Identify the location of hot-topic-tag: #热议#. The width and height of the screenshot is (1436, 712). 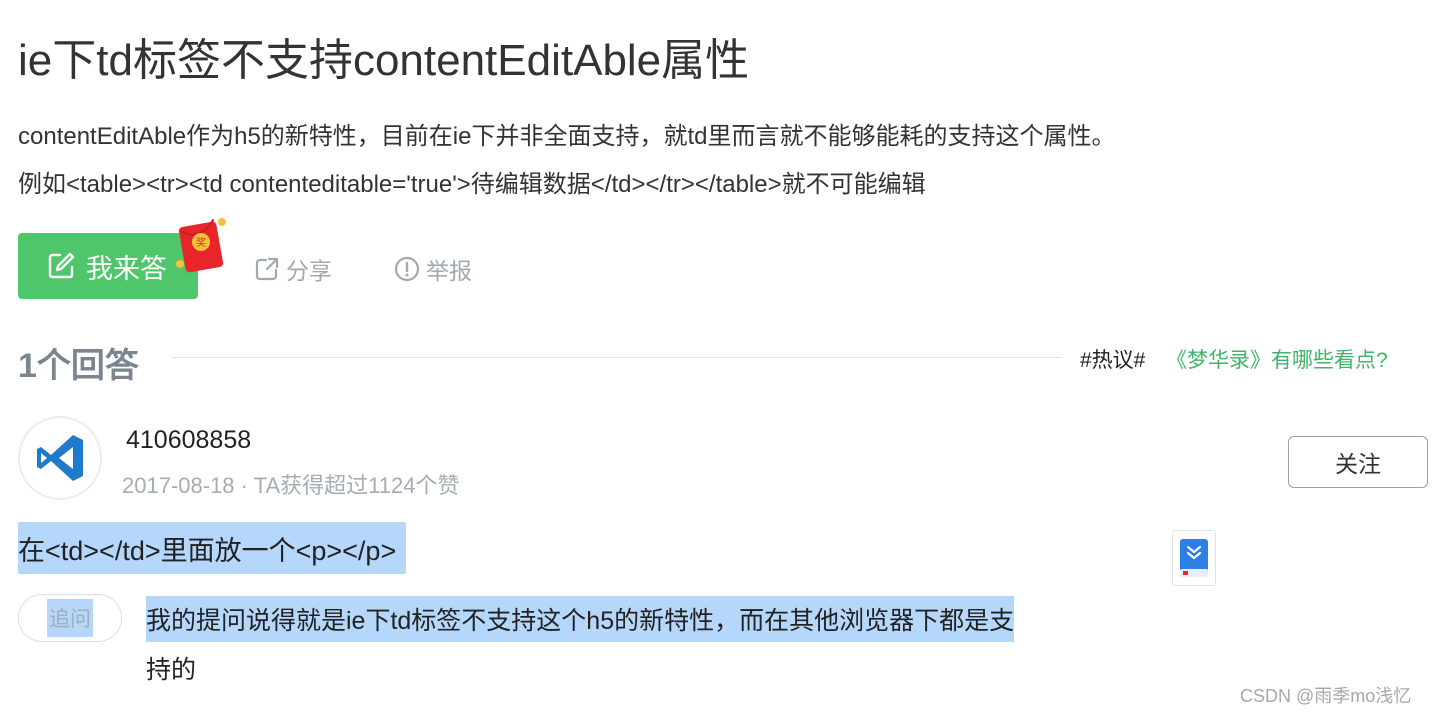
(1112, 359).